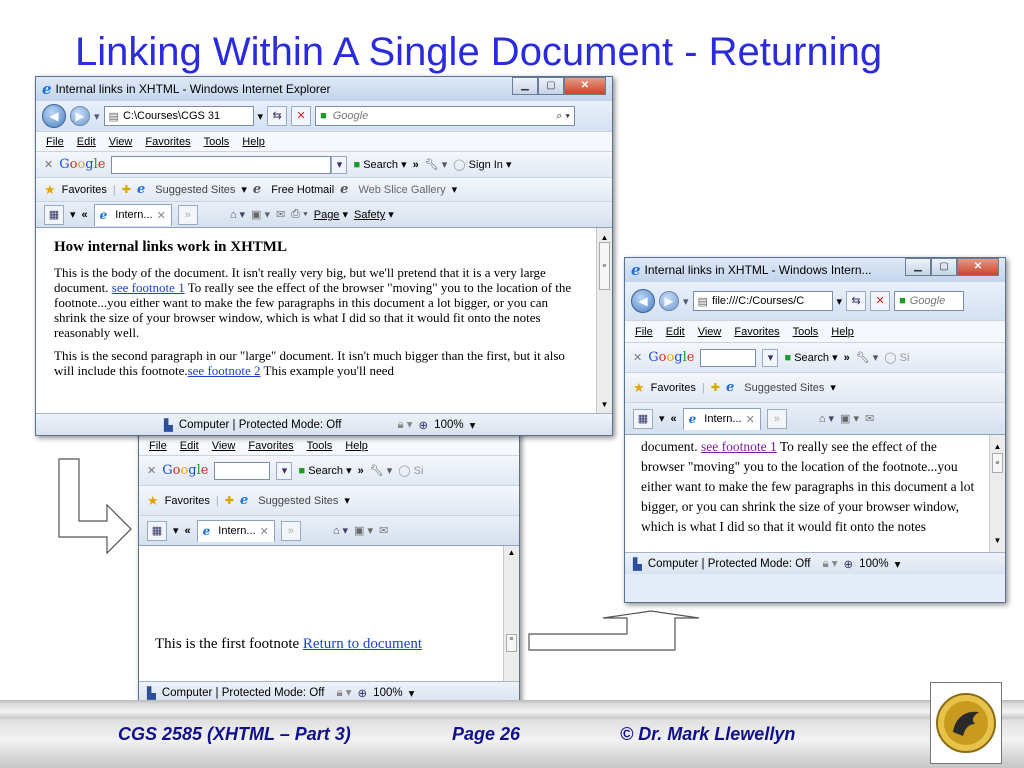  I want to click on return-to-document-link: Return to document, so click(362, 644).